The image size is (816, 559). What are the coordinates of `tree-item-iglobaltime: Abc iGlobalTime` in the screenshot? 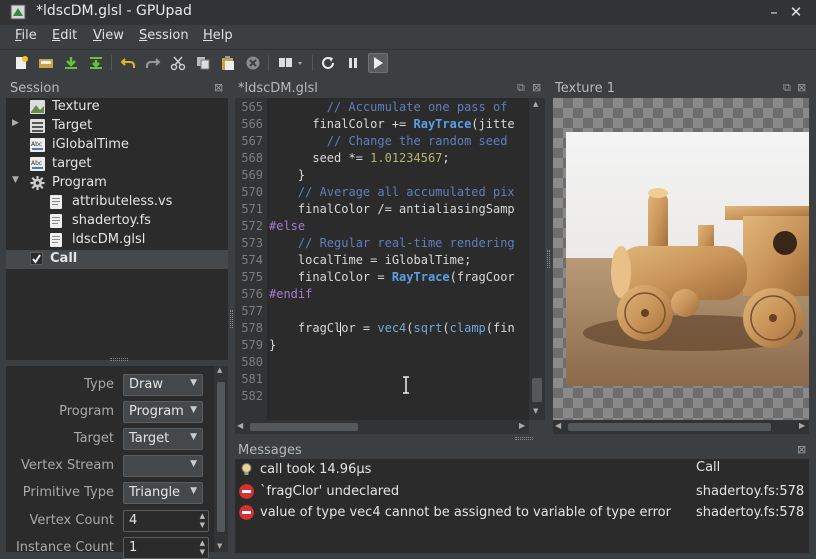 It's located at (117, 145).